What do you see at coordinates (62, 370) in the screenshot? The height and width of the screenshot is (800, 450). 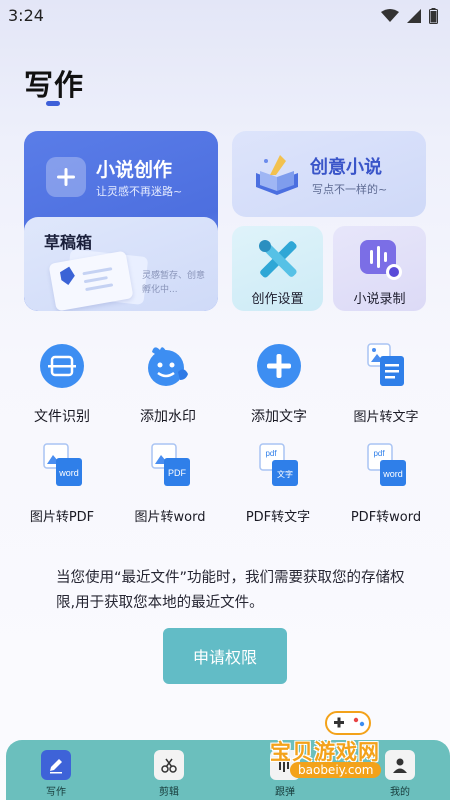 I see `scan-icon` at bounding box center [62, 370].